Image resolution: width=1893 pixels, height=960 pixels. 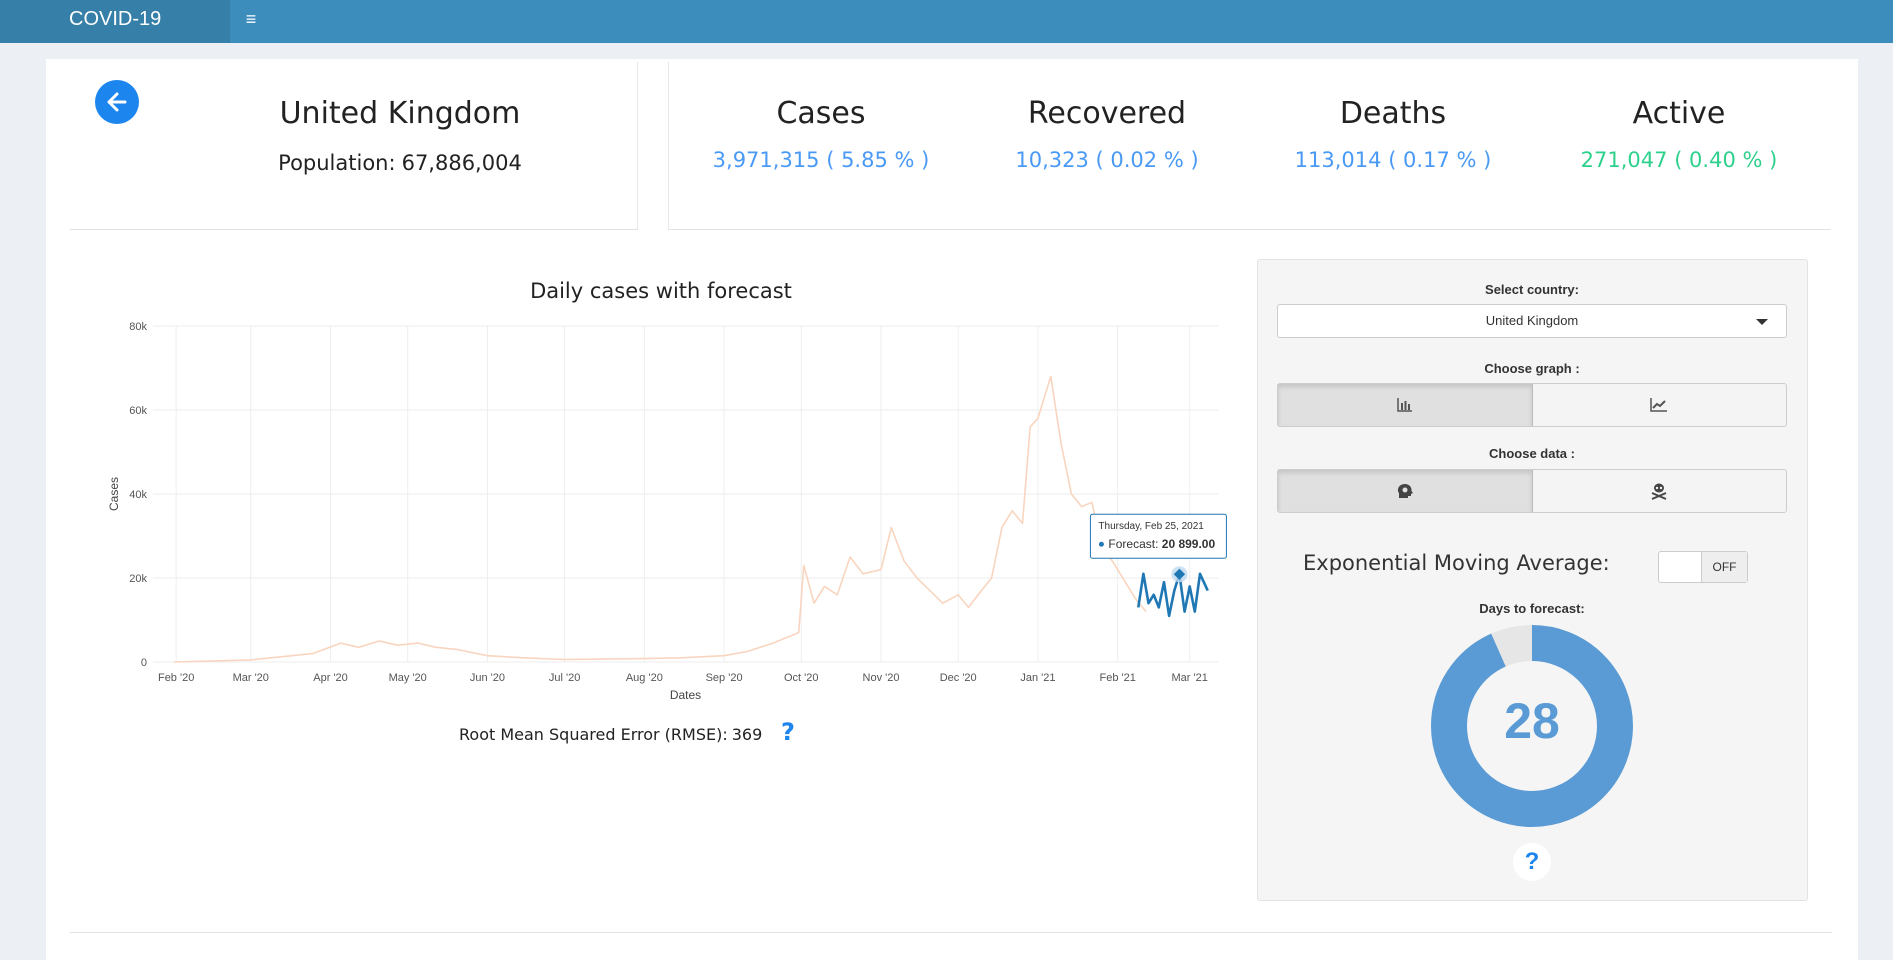 What do you see at coordinates (1679, 113) in the screenshot?
I see `stat-title: Active` at bounding box center [1679, 113].